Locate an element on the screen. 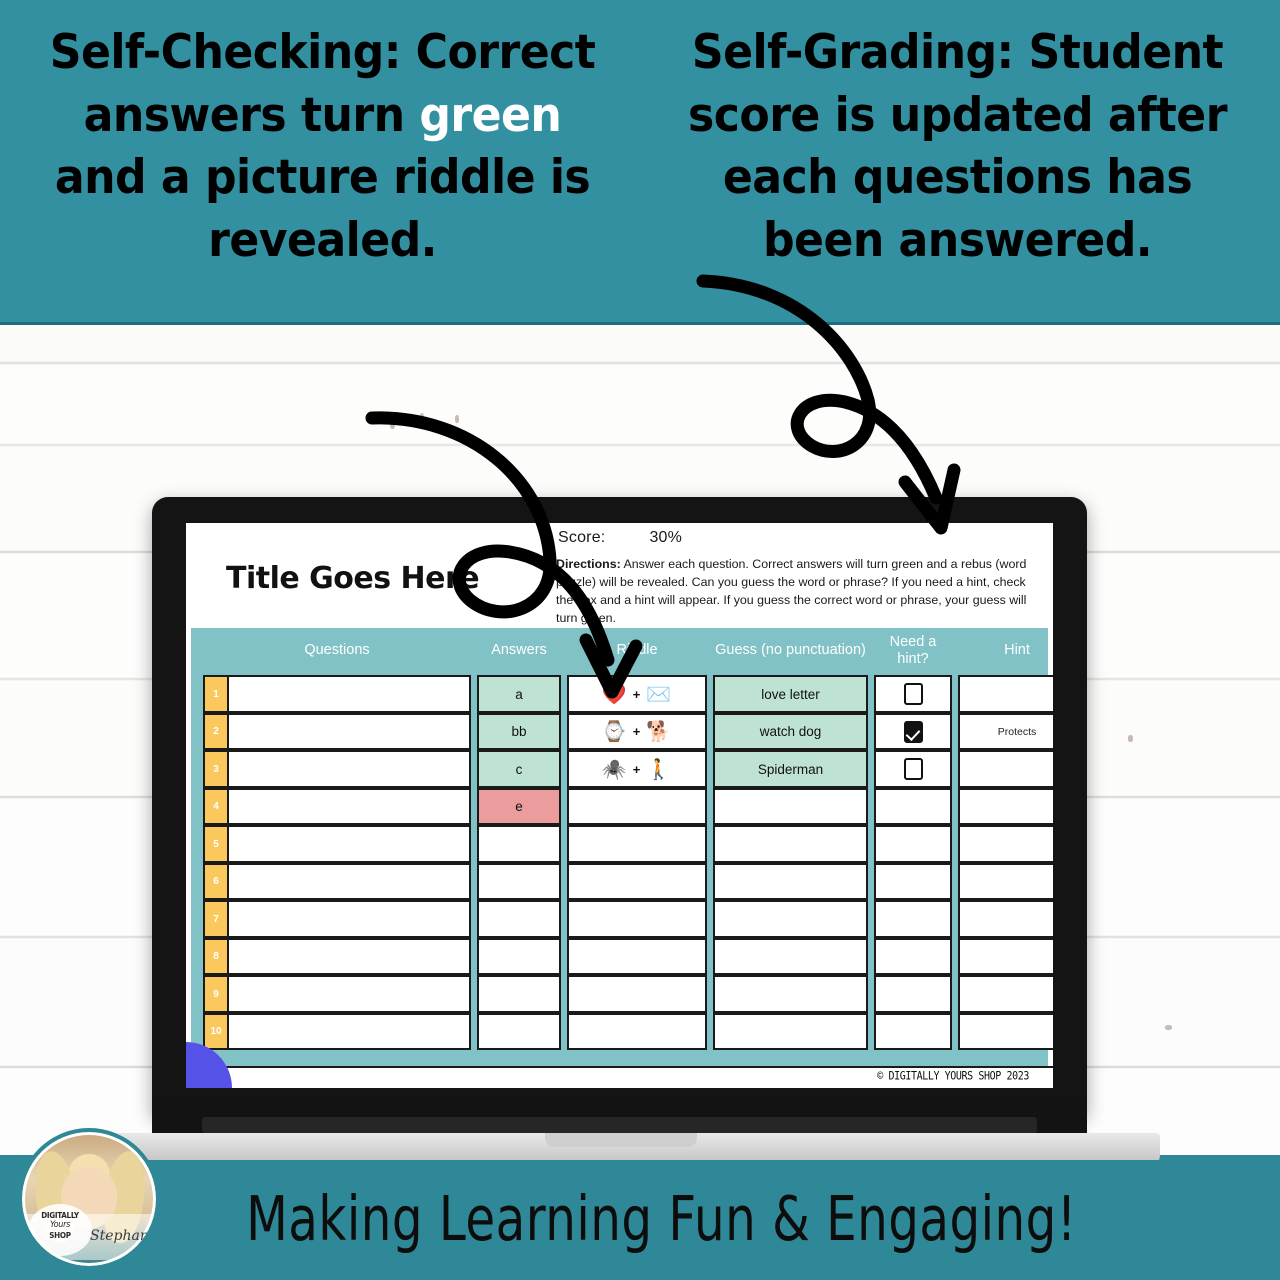 This screenshot has height=1280, width=1280. guess-cell: Spiderman is located at coordinates (790, 769).